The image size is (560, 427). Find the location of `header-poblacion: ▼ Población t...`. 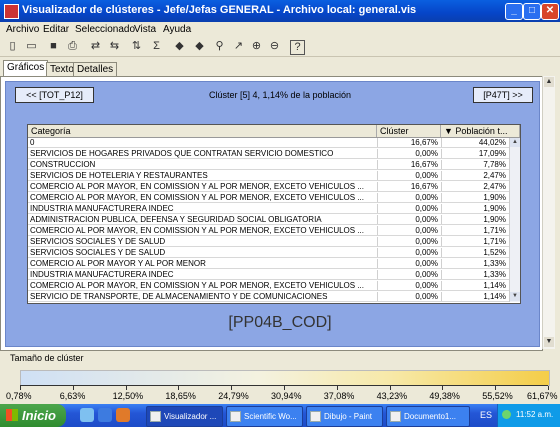

header-poblacion: ▼ Población t... is located at coordinates (480, 131).